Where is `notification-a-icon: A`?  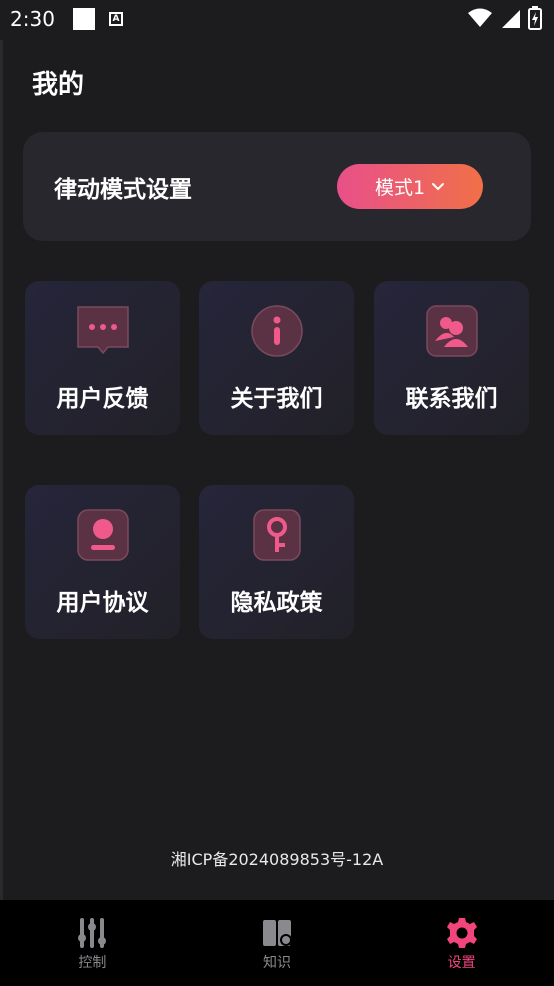 notification-a-icon: A is located at coordinates (115, 19).